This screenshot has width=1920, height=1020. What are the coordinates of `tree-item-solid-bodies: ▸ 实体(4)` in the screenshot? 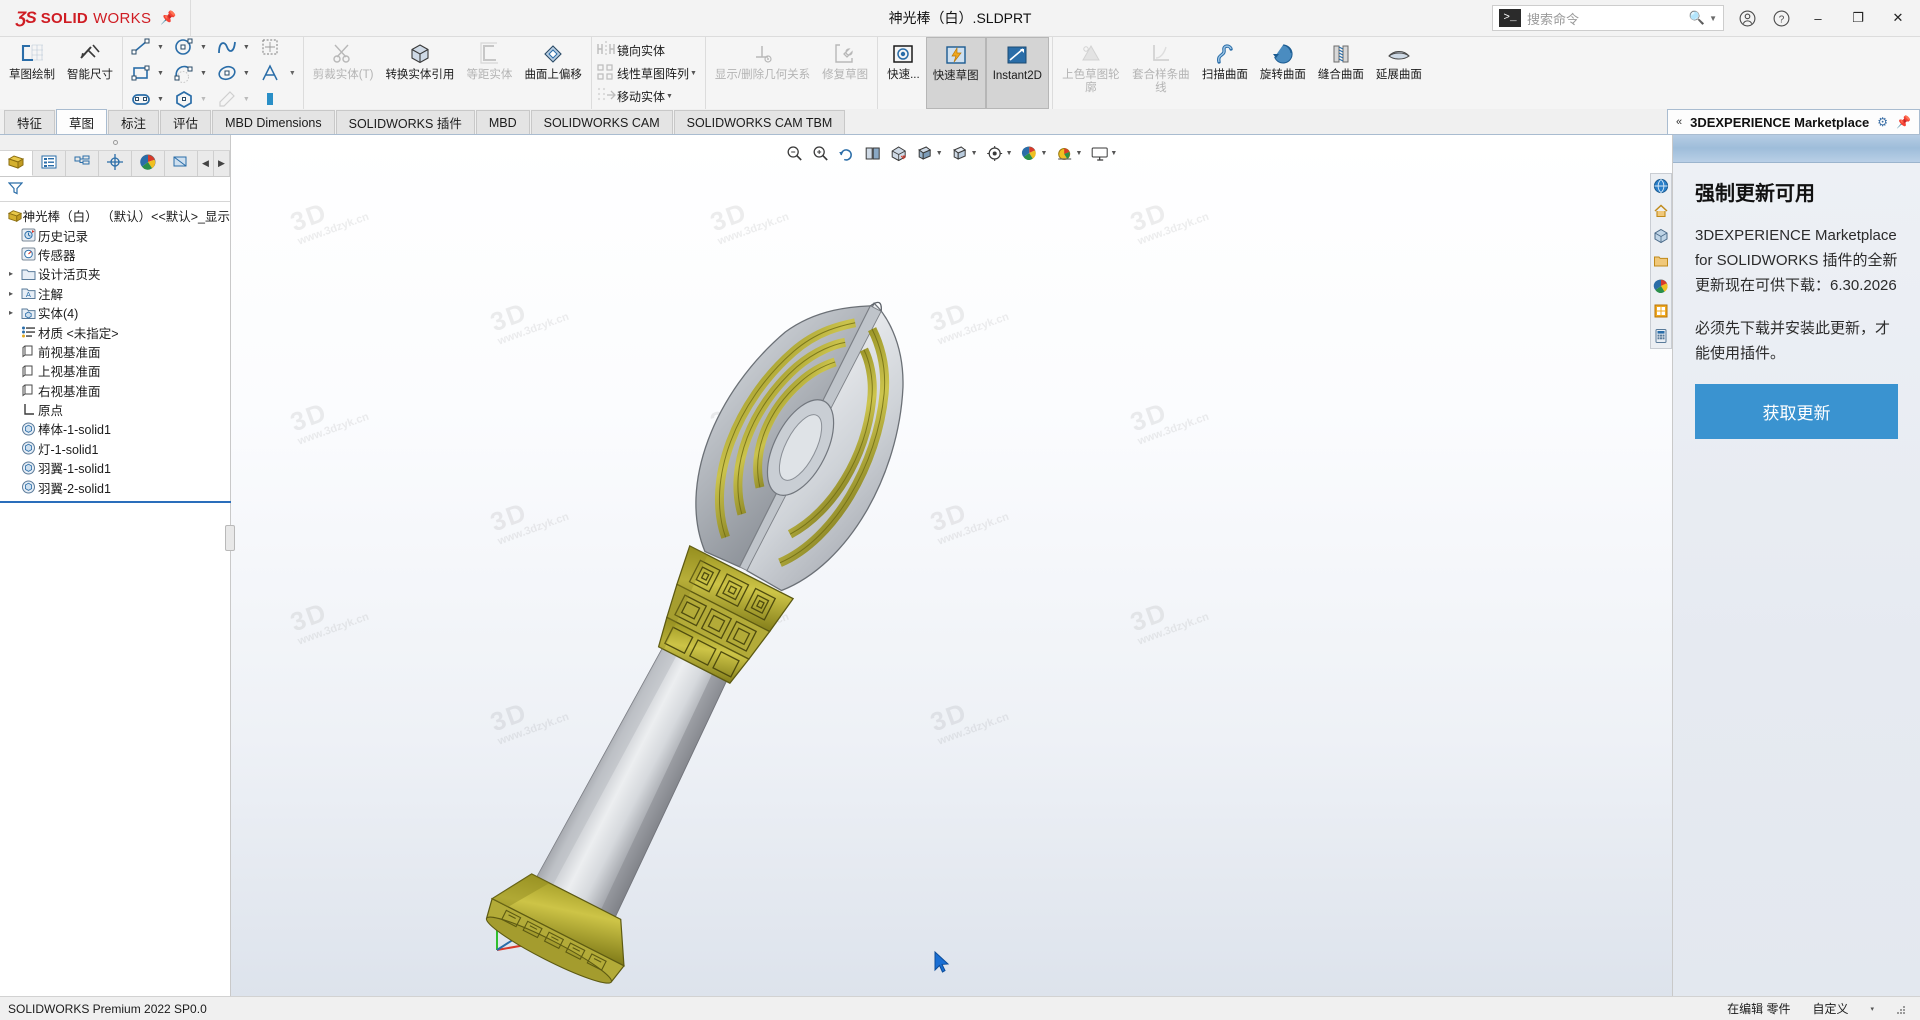 It's located at (116, 312).